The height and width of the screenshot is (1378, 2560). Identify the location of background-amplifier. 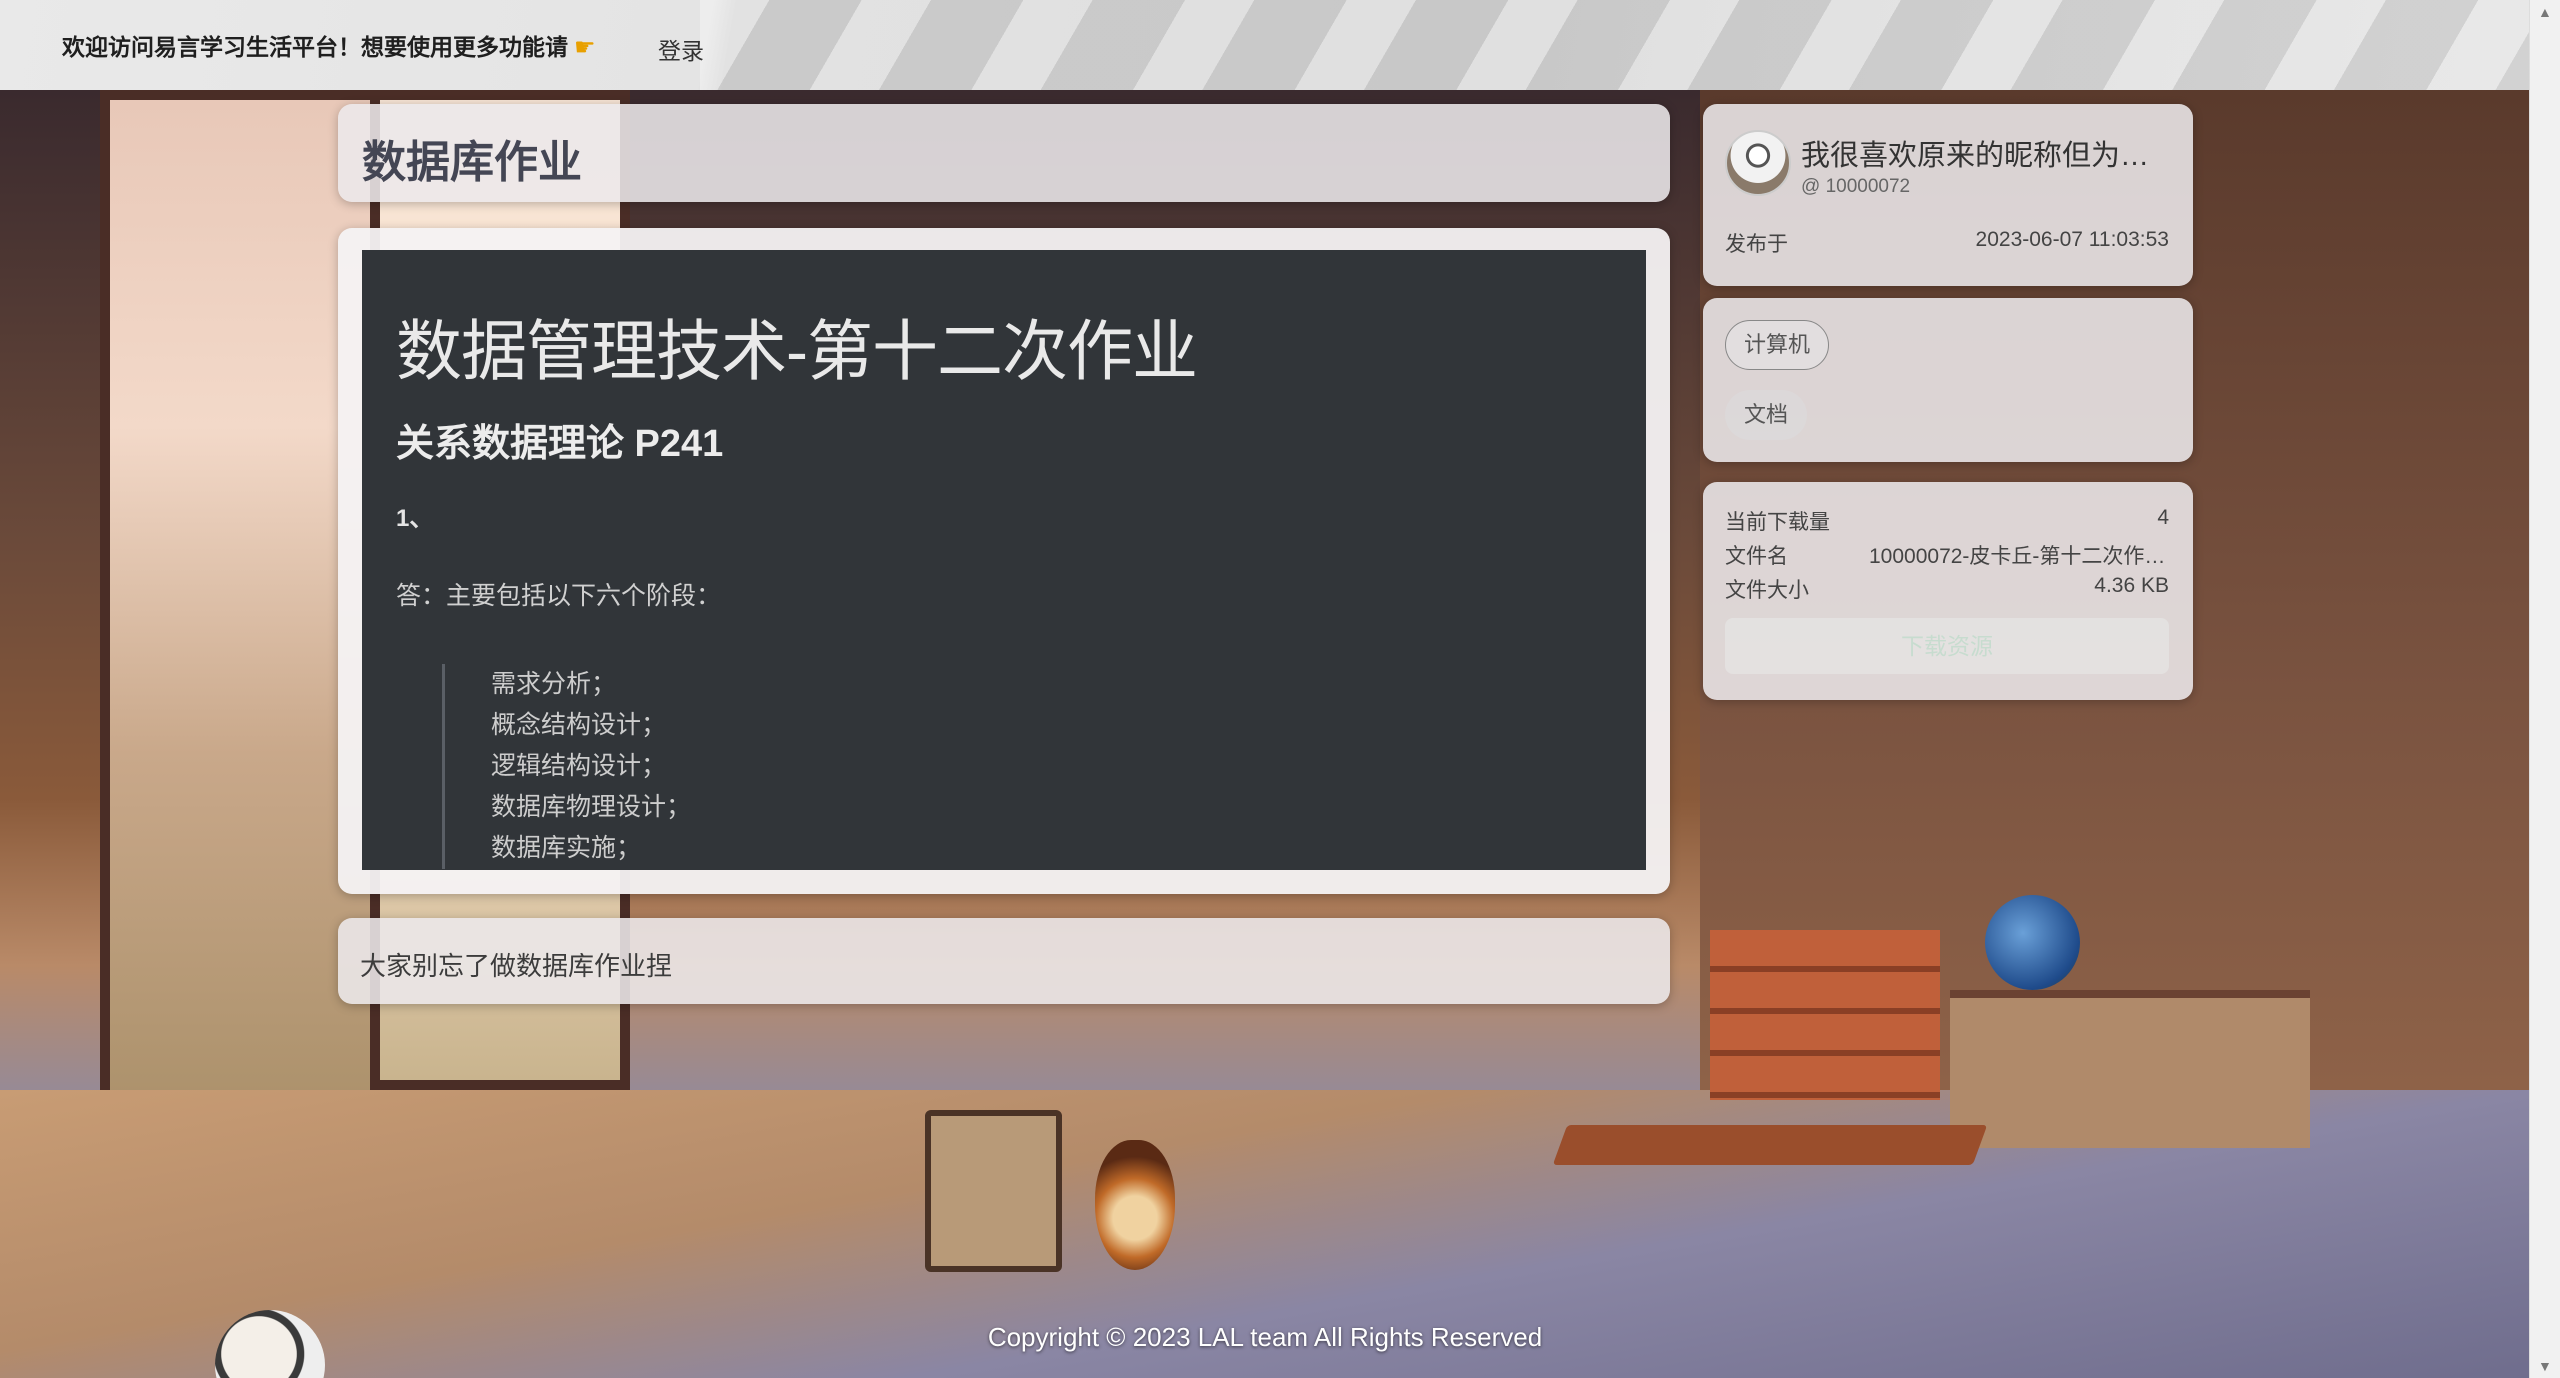
(993, 1191).